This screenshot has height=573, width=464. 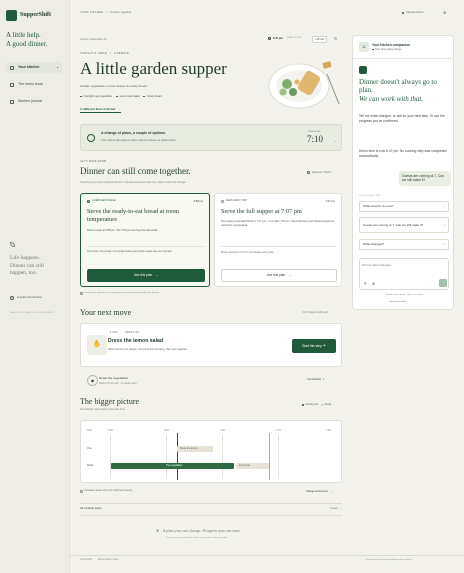 I want to click on sidebar-item-label: Your kitchen, so click(x=29, y=67).